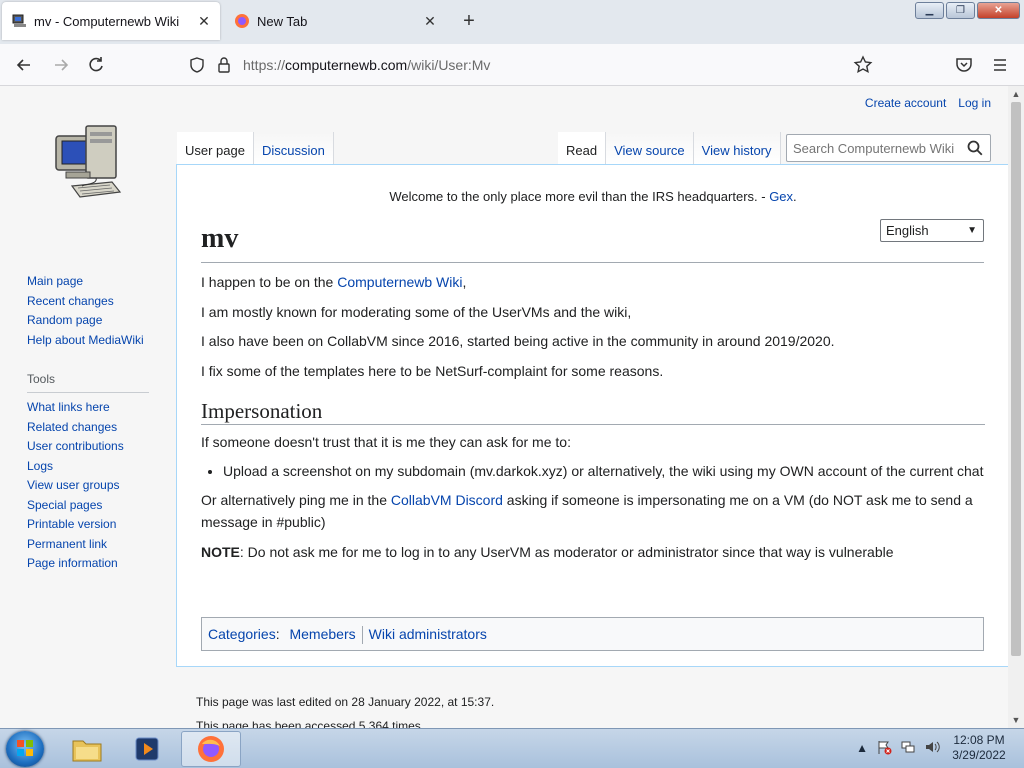  I want to click on search-input, so click(873, 148).